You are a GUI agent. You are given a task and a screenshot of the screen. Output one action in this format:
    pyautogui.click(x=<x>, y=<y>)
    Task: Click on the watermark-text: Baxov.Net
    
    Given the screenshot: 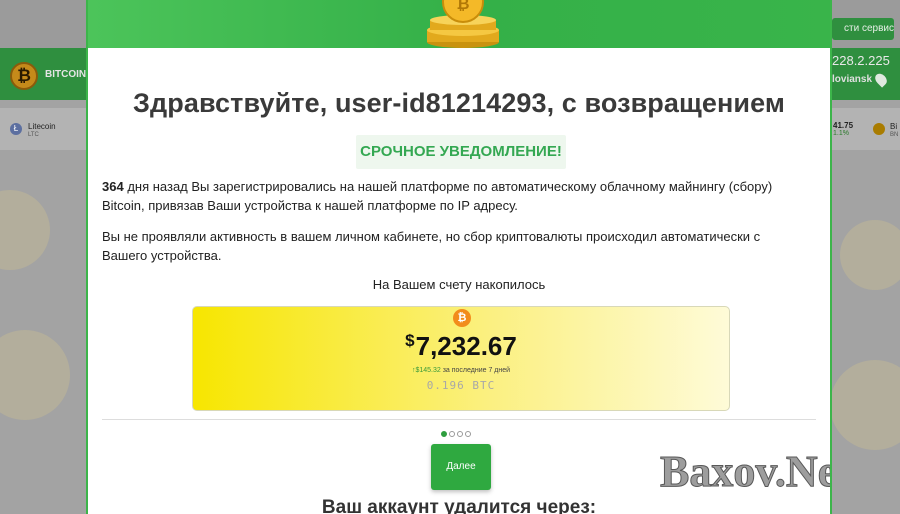 What is the action you would take?
    pyautogui.click(x=745, y=471)
    